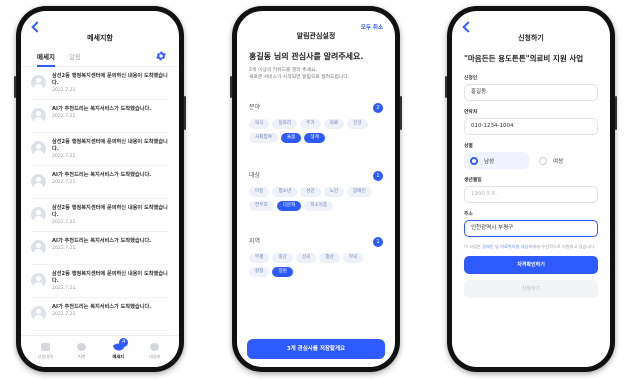 The height and width of the screenshot is (379, 630). Describe the element at coordinates (263, 138) in the screenshot. I see `keyword-chip: 사회참여` at that location.